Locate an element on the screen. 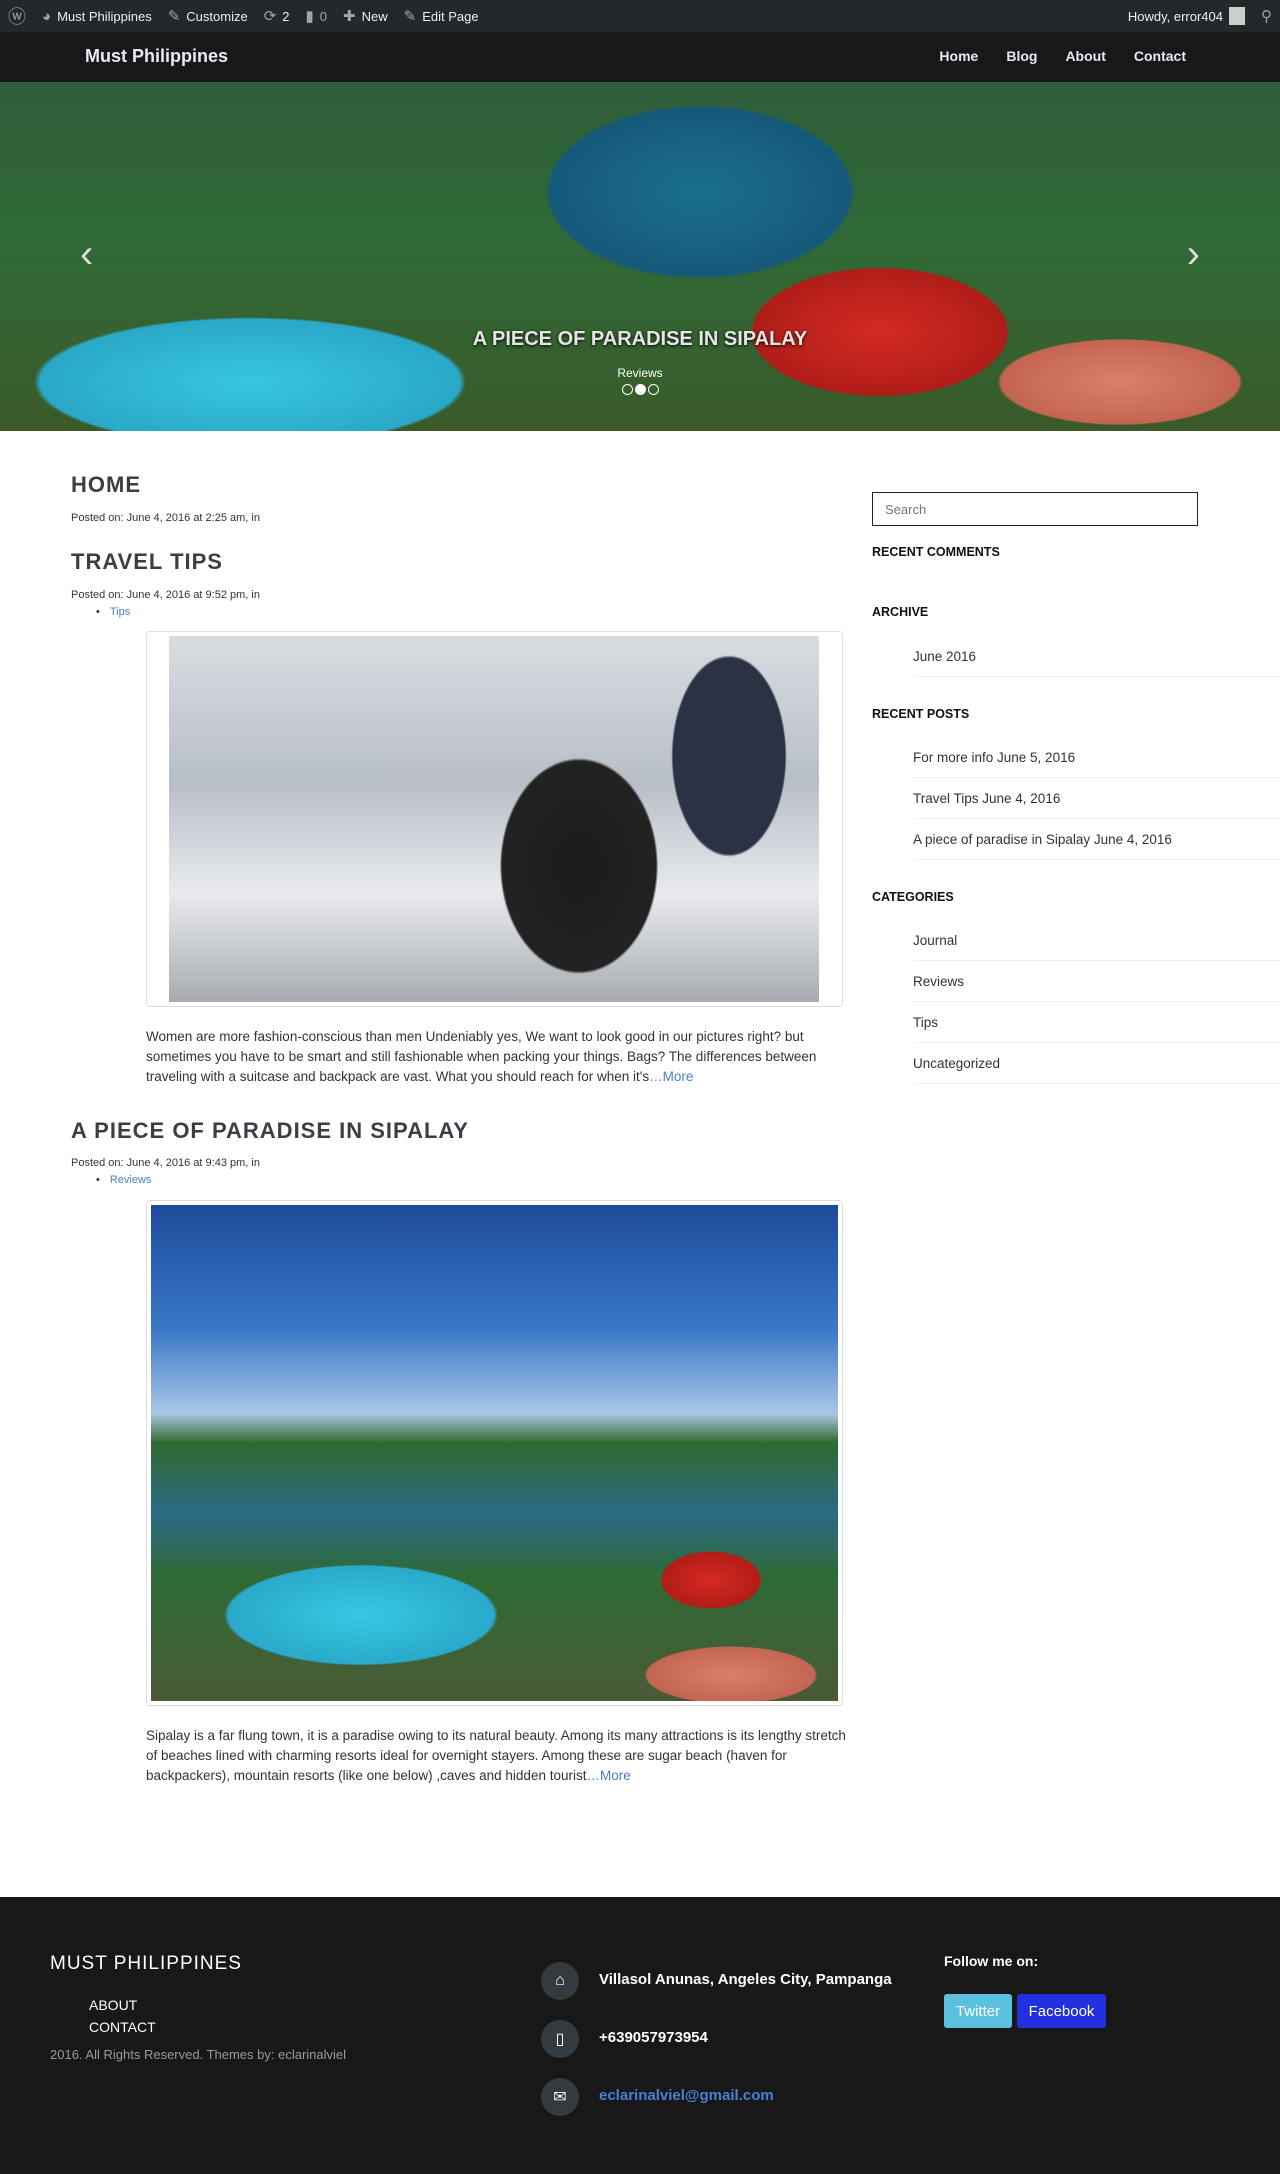  category-item: Journal is located at coordinates (1096, 940).